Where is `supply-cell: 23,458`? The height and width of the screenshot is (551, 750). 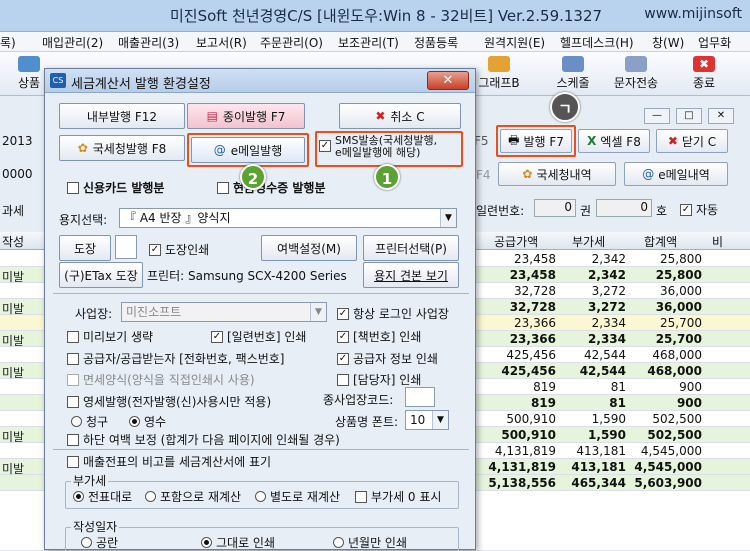 supply-cell: 23,458 is located at coordinates (535, 259).